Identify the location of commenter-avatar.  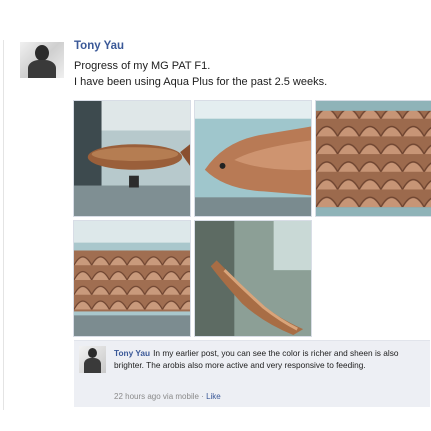
(92, 359).